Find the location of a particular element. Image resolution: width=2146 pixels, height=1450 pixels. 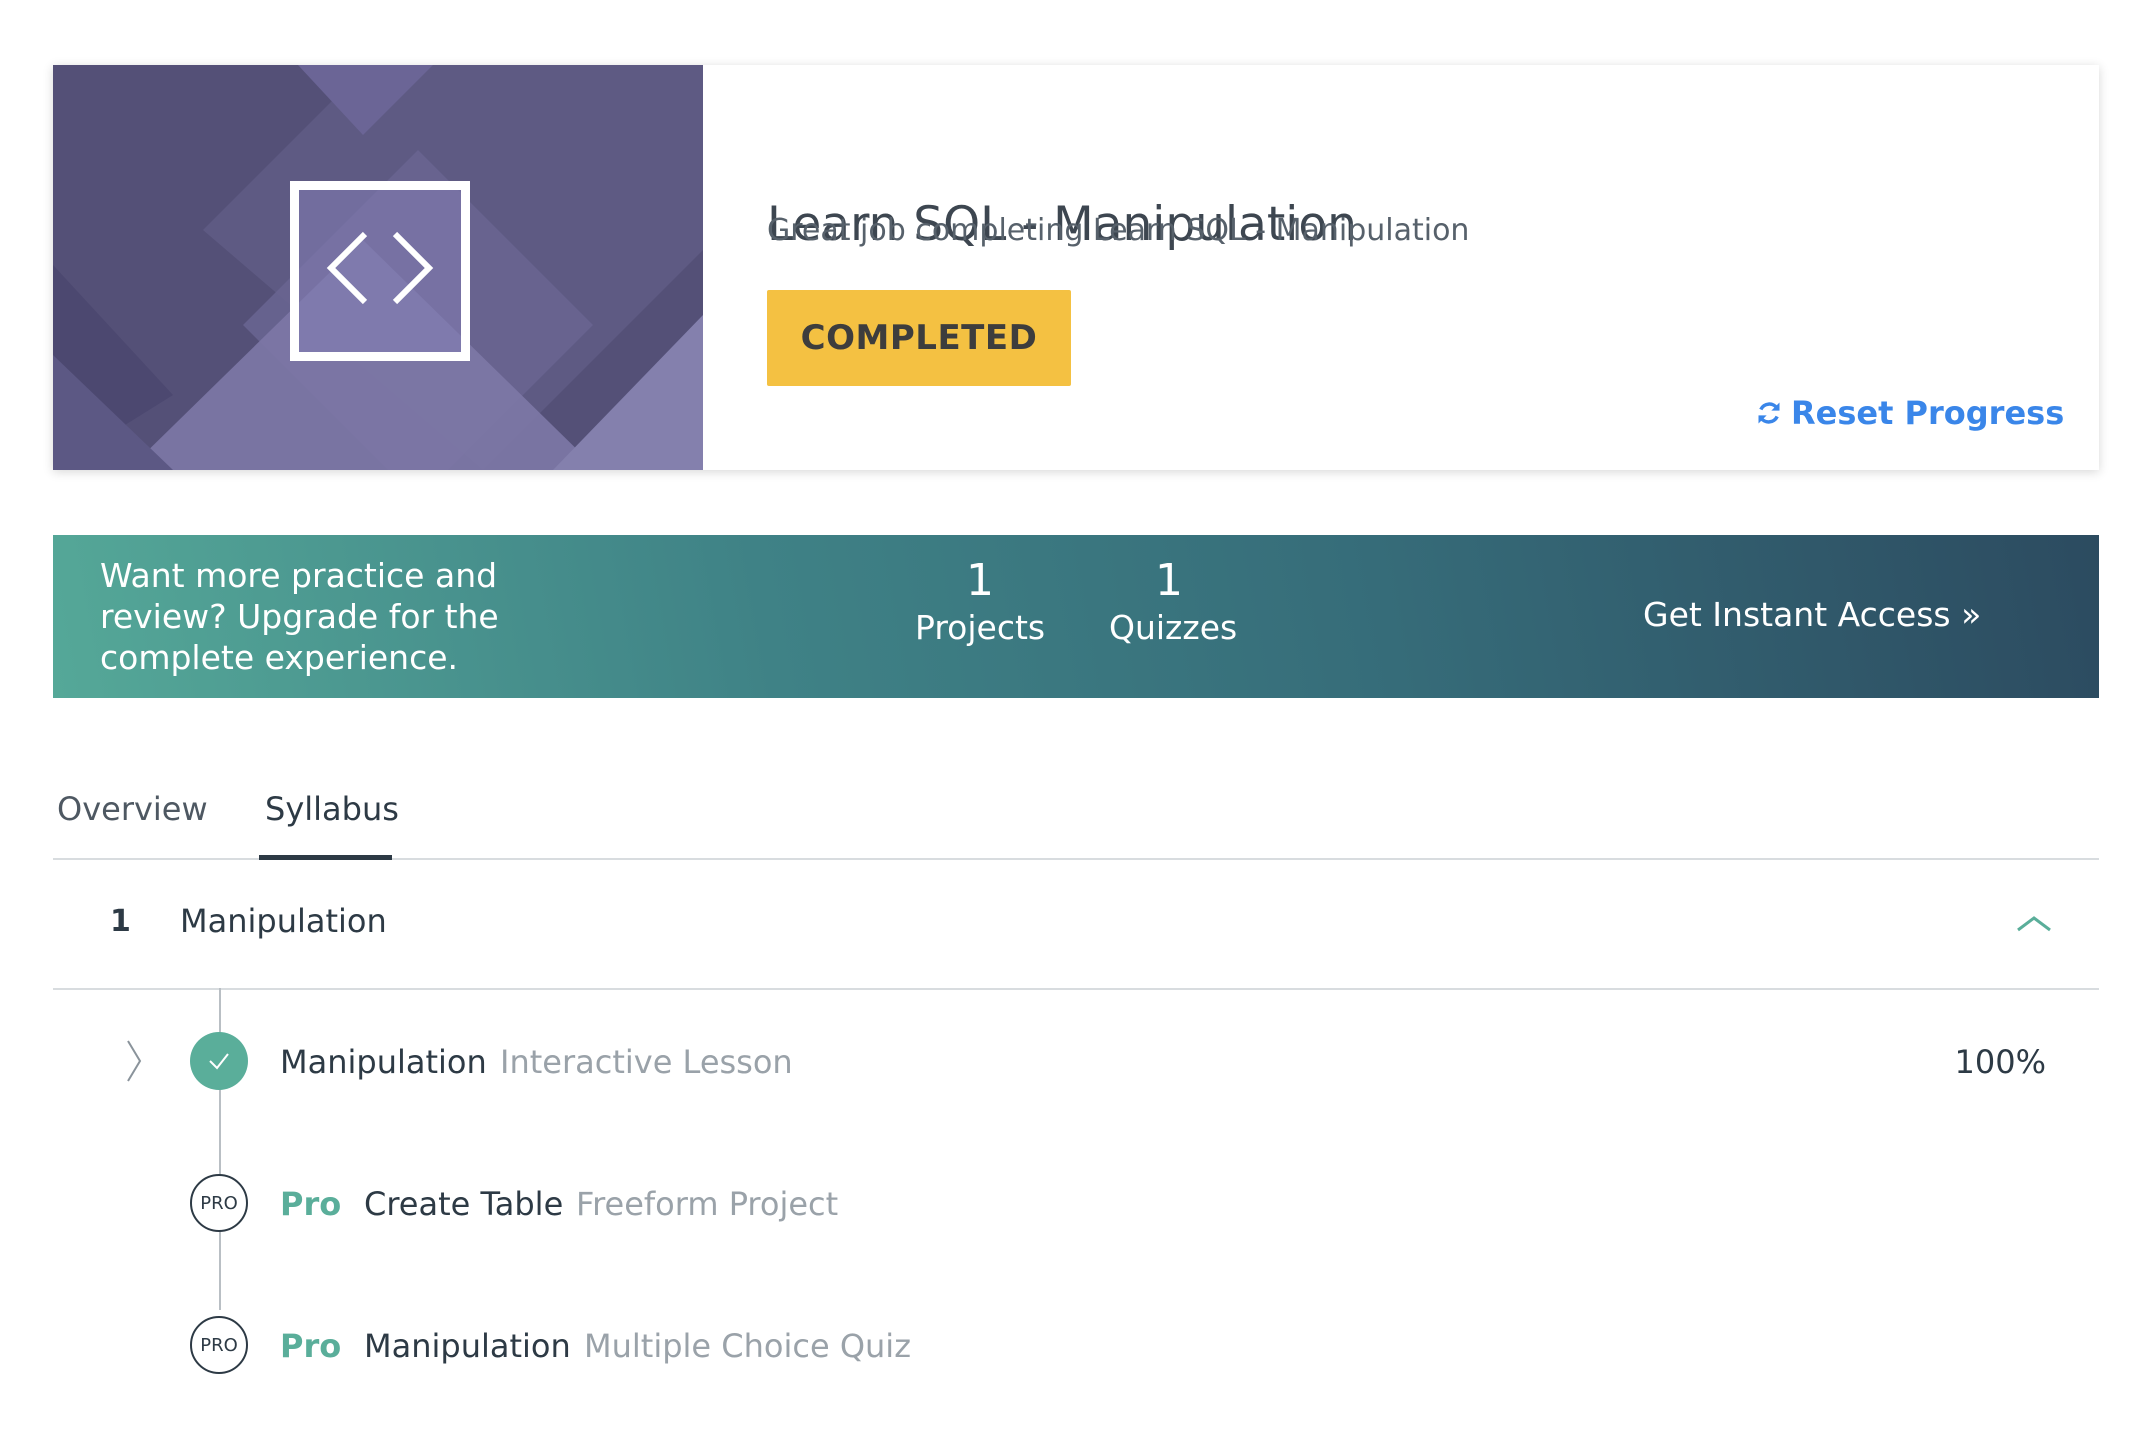

stat-projects: 1 Projects is located at coordinates (980, 601).